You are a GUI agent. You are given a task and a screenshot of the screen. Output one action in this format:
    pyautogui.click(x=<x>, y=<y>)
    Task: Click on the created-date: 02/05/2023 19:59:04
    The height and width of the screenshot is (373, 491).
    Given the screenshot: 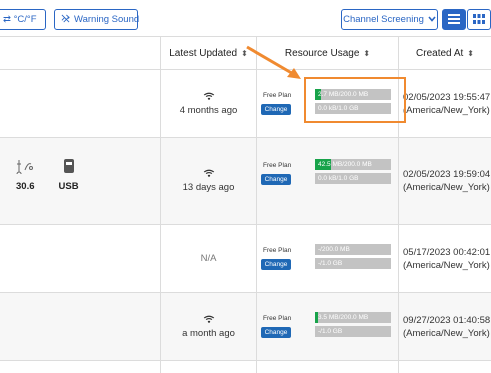 What is the action you would take?
    pyautogui.click(x=447, y=174)
    